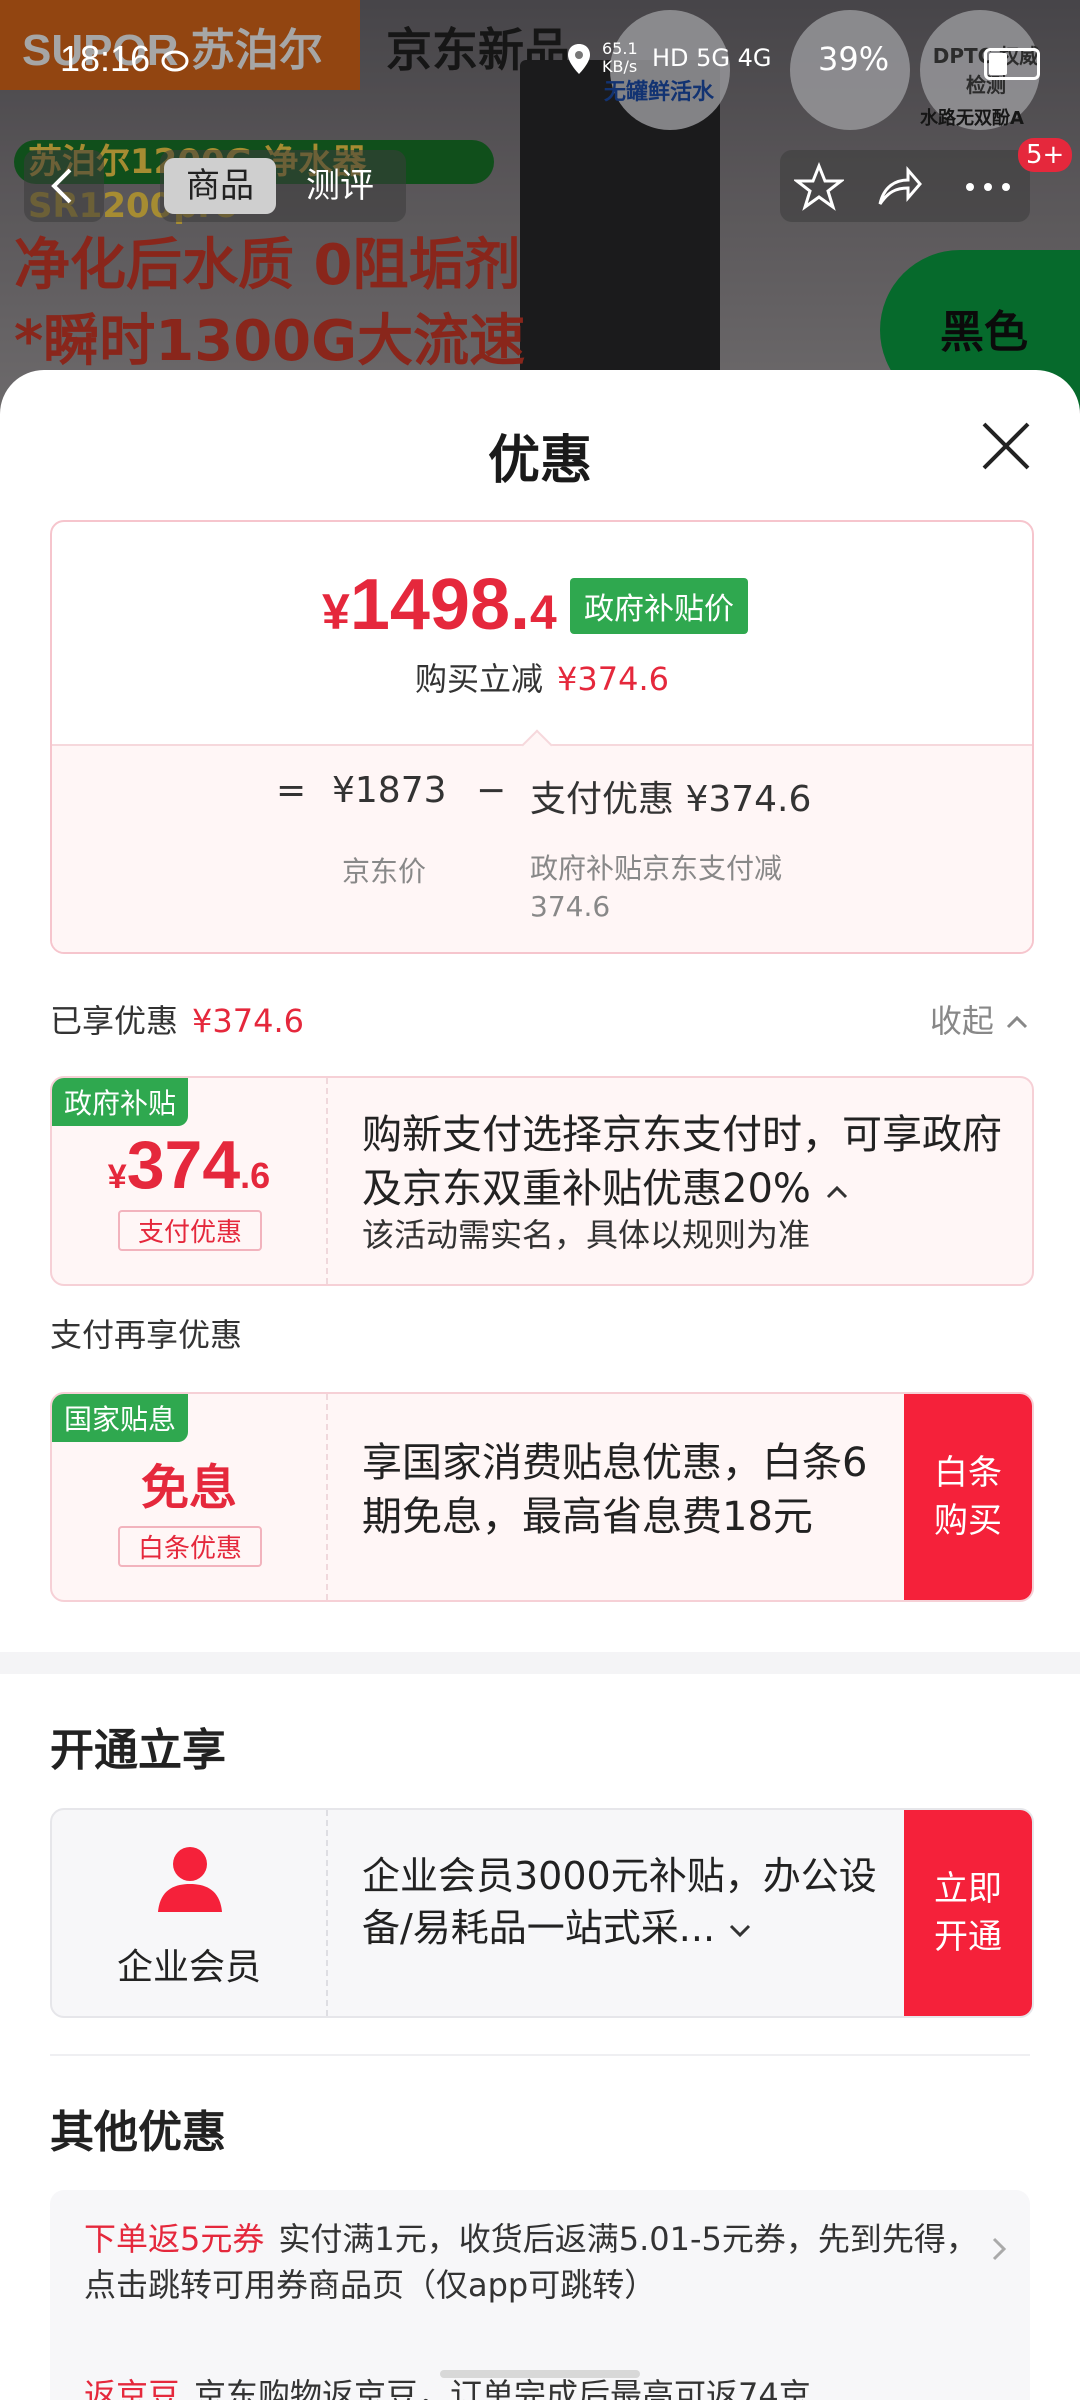 The height and width of the screenshot is (2400, 1080). I want to click on baitiao-buy-label: 白条购买, so click(968, 1497).